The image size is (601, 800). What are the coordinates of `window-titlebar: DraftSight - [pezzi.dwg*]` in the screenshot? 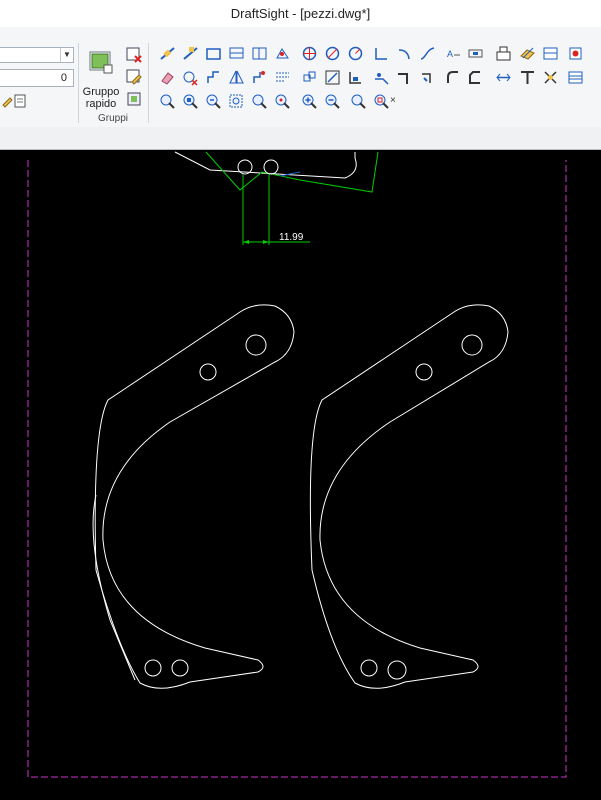 It's located at (300, 13).